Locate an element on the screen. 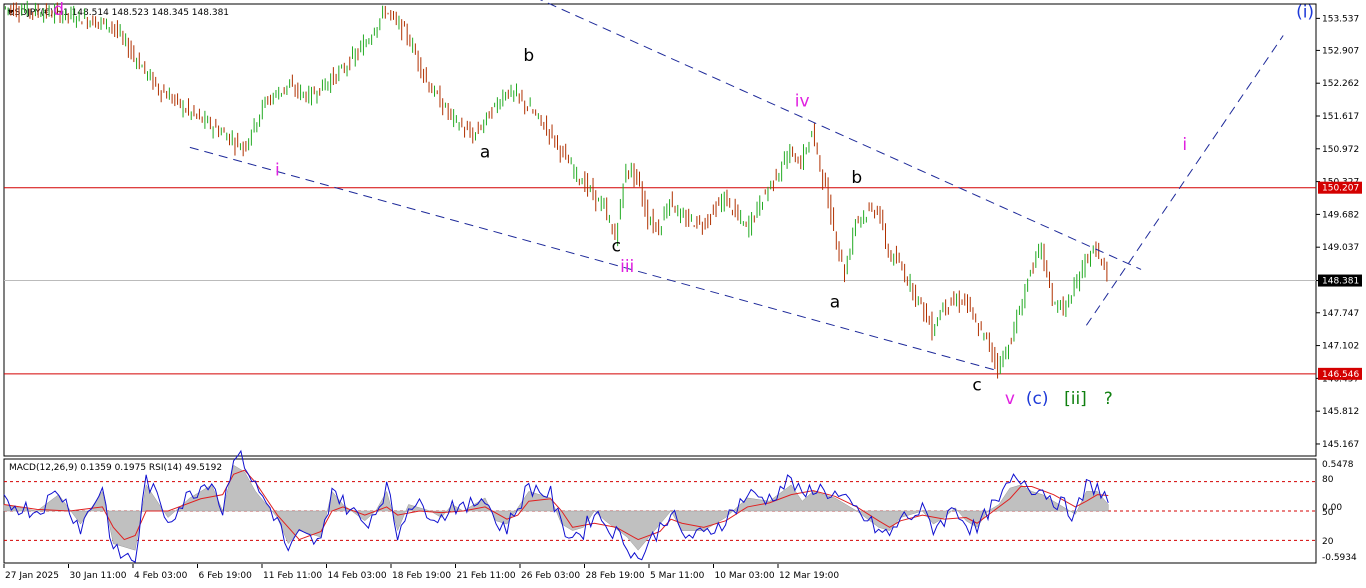 The image size is (1366, 588). x-tick-label: 5 Mar 11:00 is located at coordinates (677, 576).